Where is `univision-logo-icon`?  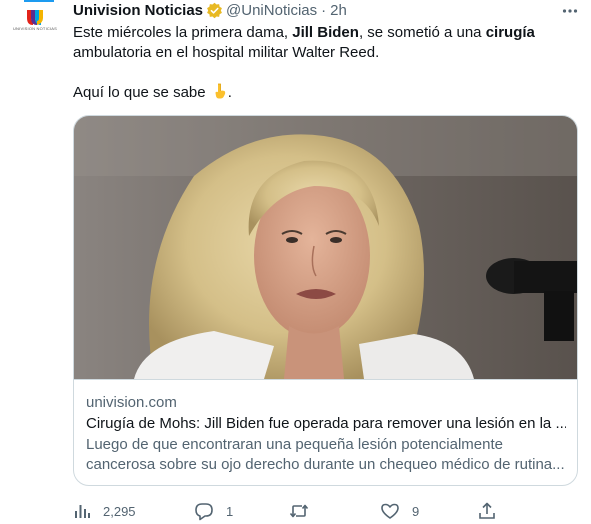 univision-logo-icon is located at coordinates (35, 17).